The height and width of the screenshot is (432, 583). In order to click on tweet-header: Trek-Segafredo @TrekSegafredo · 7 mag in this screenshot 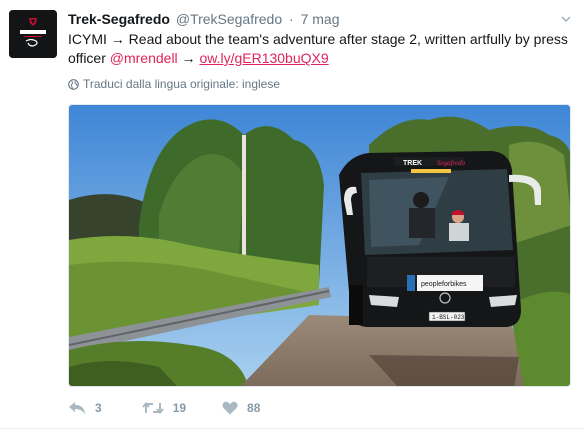, I will do `click(204, 19)`.